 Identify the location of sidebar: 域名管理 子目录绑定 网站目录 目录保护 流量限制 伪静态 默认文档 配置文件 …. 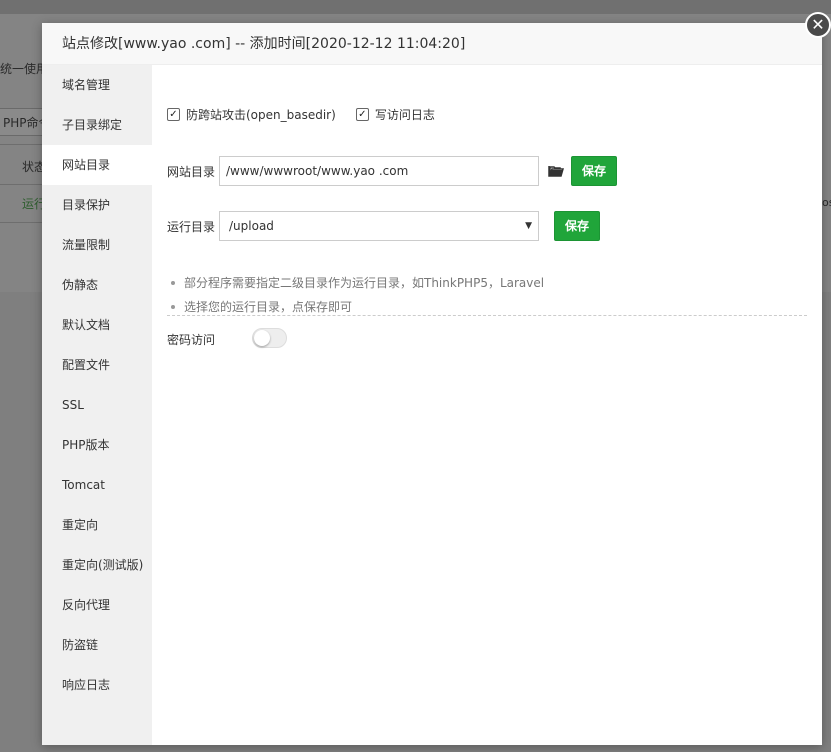
(97, 405).